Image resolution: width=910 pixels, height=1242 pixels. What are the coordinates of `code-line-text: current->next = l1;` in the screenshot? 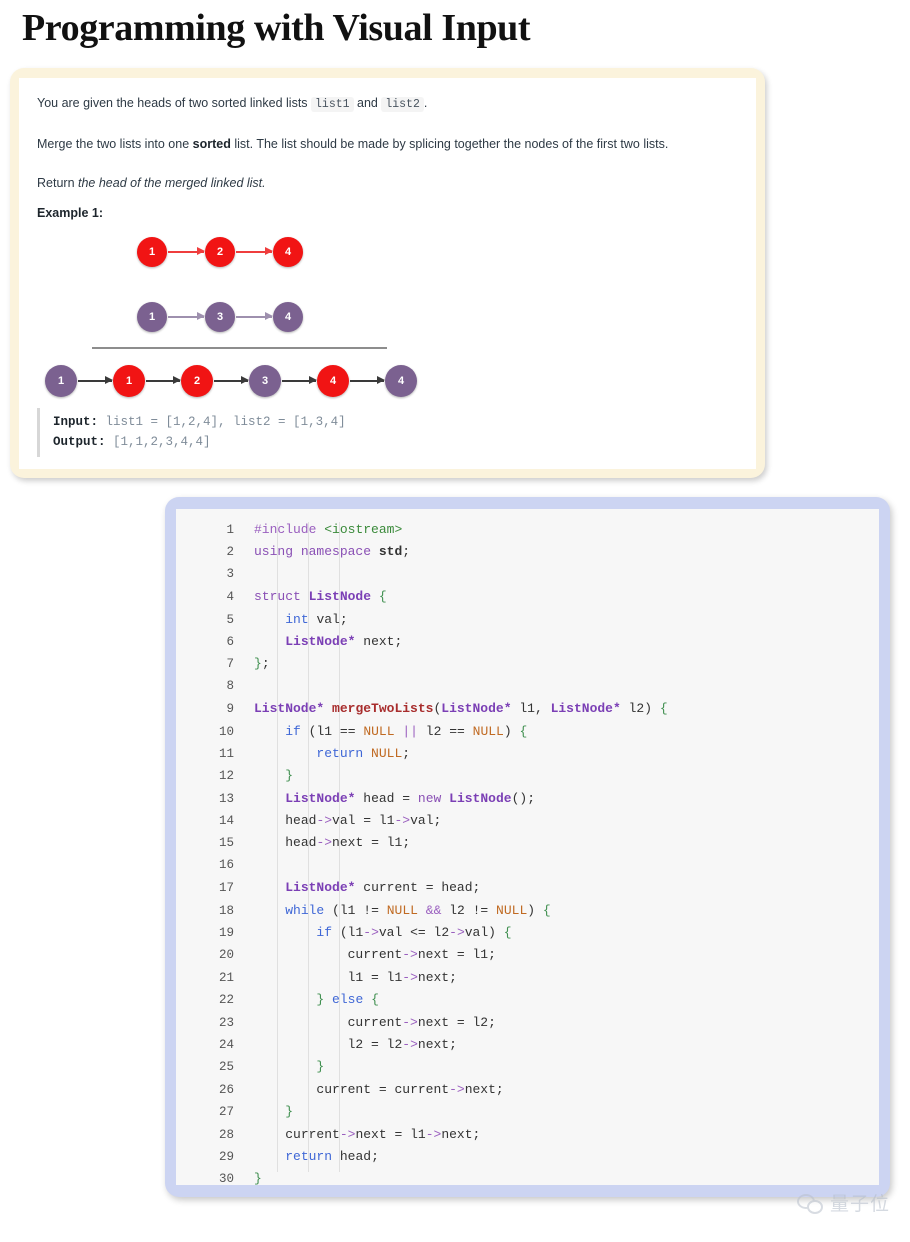 It's located at (421, 955).